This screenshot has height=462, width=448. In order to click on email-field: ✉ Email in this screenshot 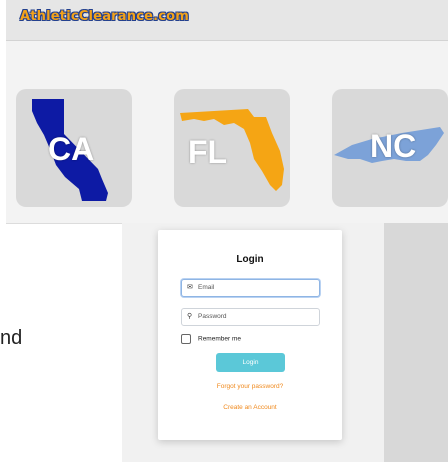, I will do `click(250, 288)`.